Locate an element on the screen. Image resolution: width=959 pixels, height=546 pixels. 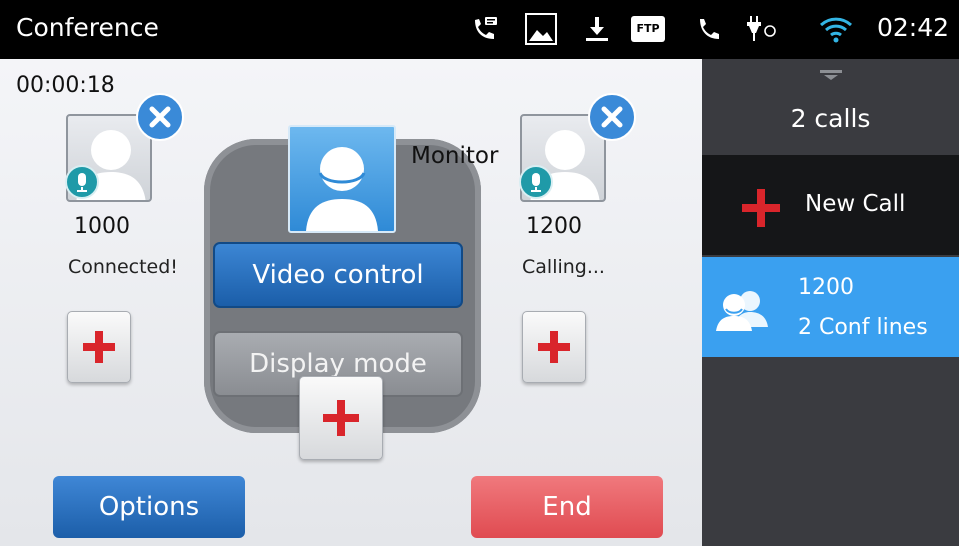
new-call-button: New Call is located at coordinates (830, 205).